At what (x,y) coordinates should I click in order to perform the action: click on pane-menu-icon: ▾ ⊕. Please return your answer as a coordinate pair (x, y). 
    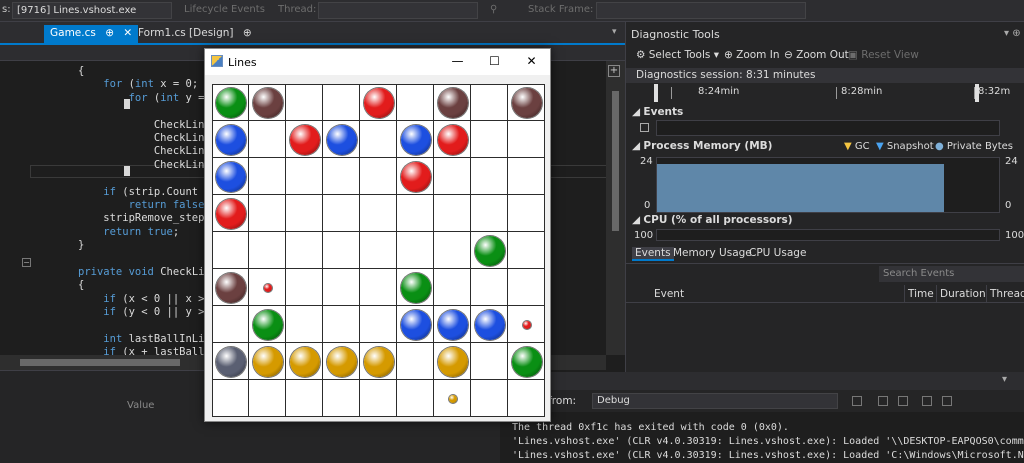
    Looking at the image, I should click on (1012, 33).